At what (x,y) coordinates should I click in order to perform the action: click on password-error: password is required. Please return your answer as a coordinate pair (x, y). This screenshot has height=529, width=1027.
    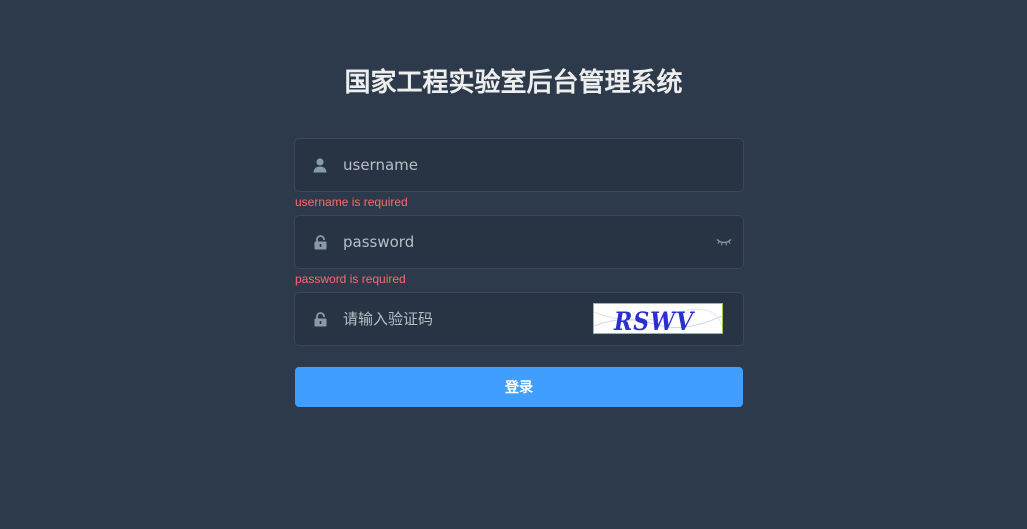
    Looking at the image, I should click on (350, 279).